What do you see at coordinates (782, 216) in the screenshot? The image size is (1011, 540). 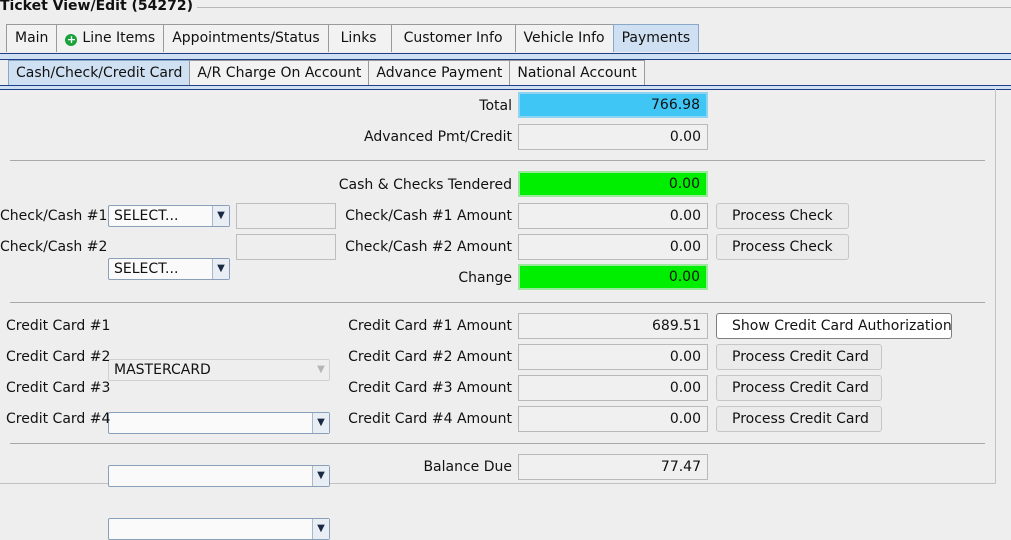 I see `process-check-1-button: Process Check` at bounding box center [782, 216].